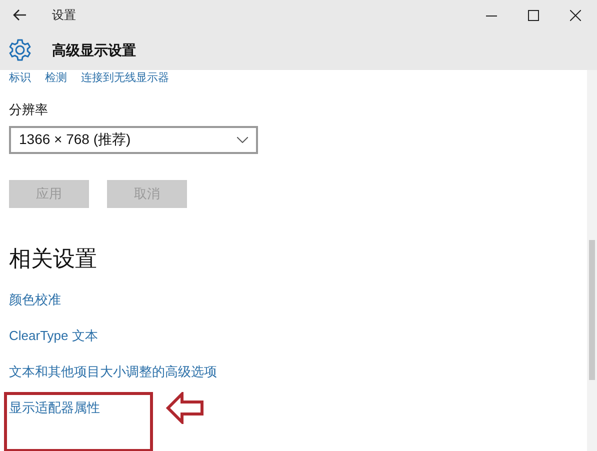 The height and width of the screenshot is (451, 597). Describe the element at coordinates (533, 15) in the screenshot. I see `maximize-icon` at that location.